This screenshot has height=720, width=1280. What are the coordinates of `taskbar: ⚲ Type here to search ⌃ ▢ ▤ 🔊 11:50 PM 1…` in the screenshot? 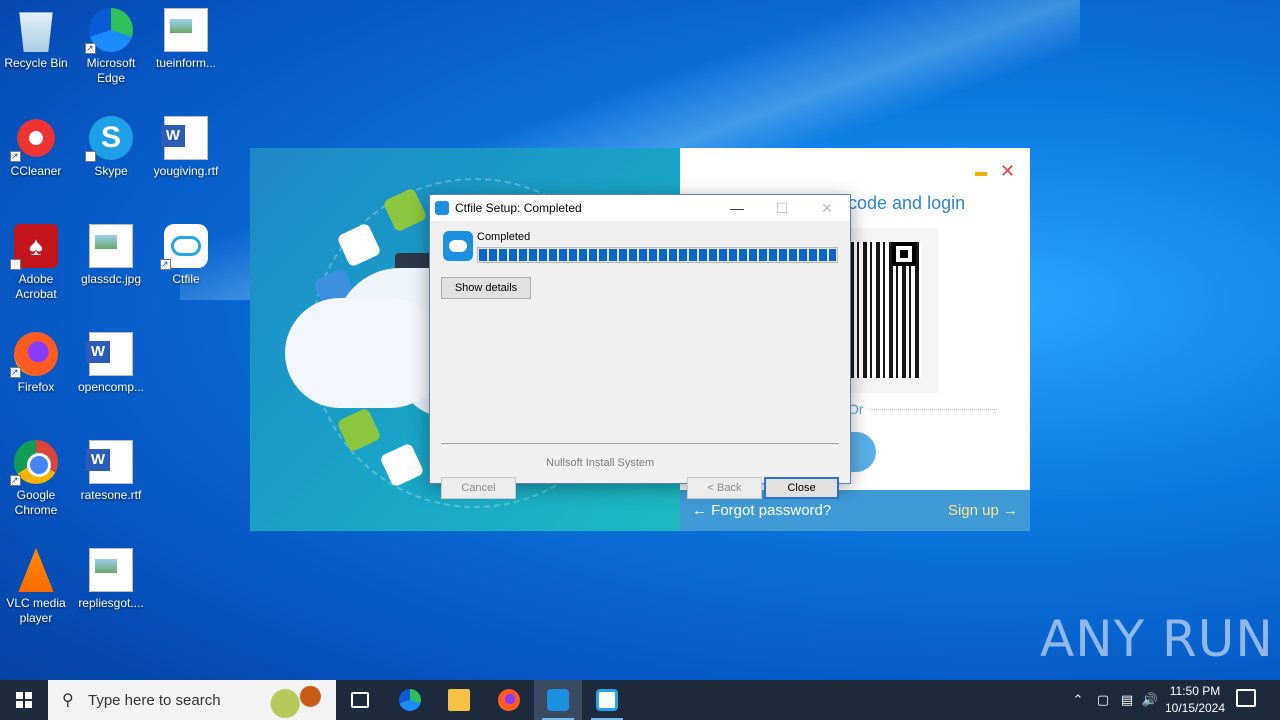 It's located at (640, 700).